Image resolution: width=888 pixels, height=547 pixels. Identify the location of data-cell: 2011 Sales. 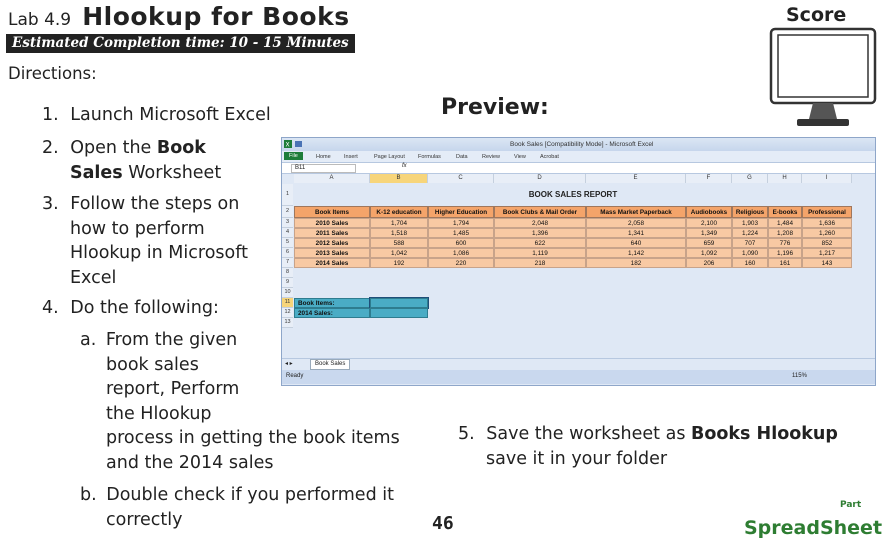
(332, 233).